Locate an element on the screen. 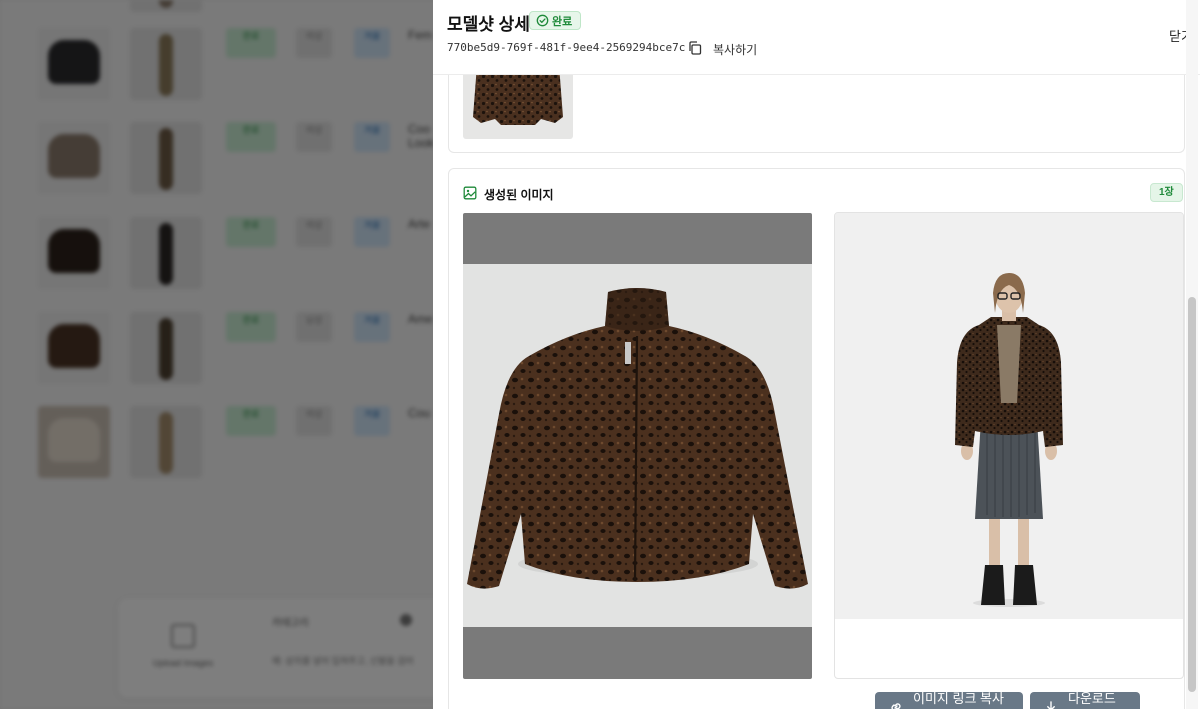  download-label: 다운로드하기 is located at coordinates (1092, 698).